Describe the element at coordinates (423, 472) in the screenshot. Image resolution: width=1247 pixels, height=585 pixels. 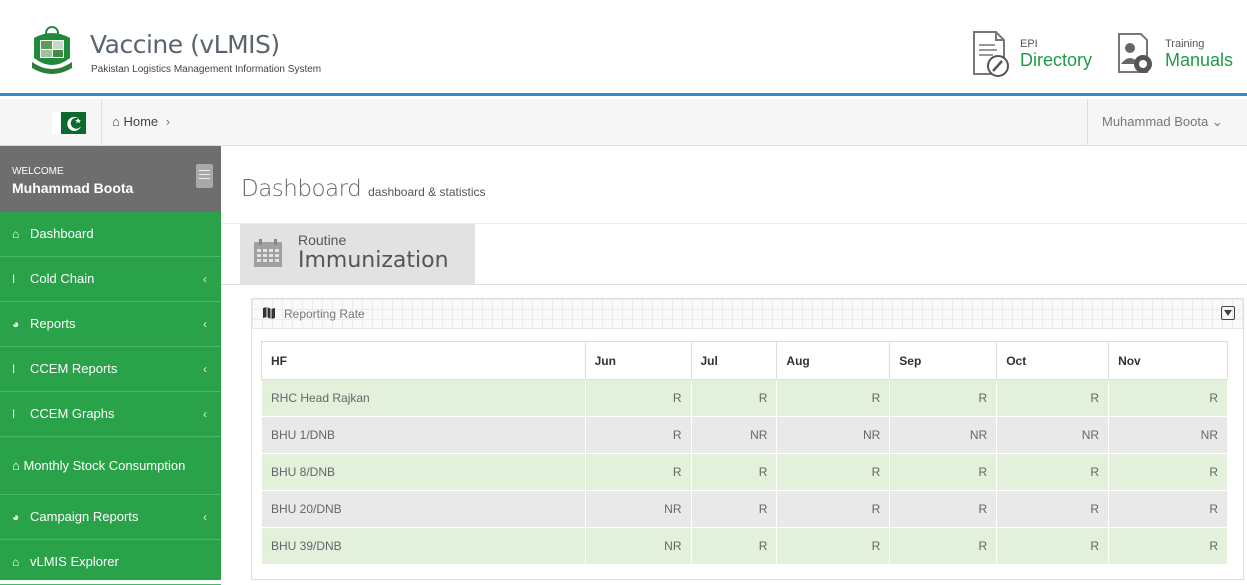
I see `table-cell-hf: BHU 8/DNB` at that location.